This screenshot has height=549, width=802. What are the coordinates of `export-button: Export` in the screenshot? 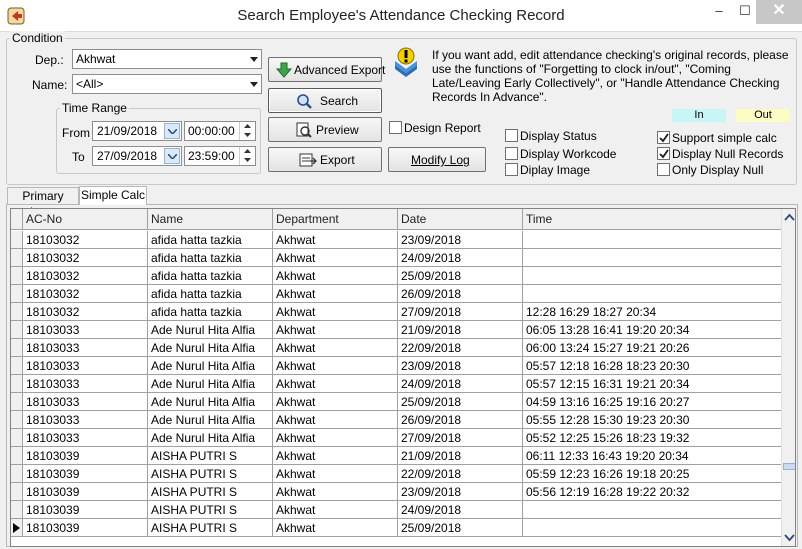 It's located at (325, 159).